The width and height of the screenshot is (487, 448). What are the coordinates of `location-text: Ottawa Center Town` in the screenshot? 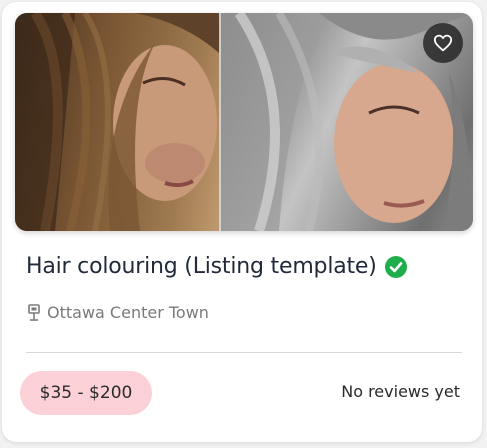 It's located at (128, 312).